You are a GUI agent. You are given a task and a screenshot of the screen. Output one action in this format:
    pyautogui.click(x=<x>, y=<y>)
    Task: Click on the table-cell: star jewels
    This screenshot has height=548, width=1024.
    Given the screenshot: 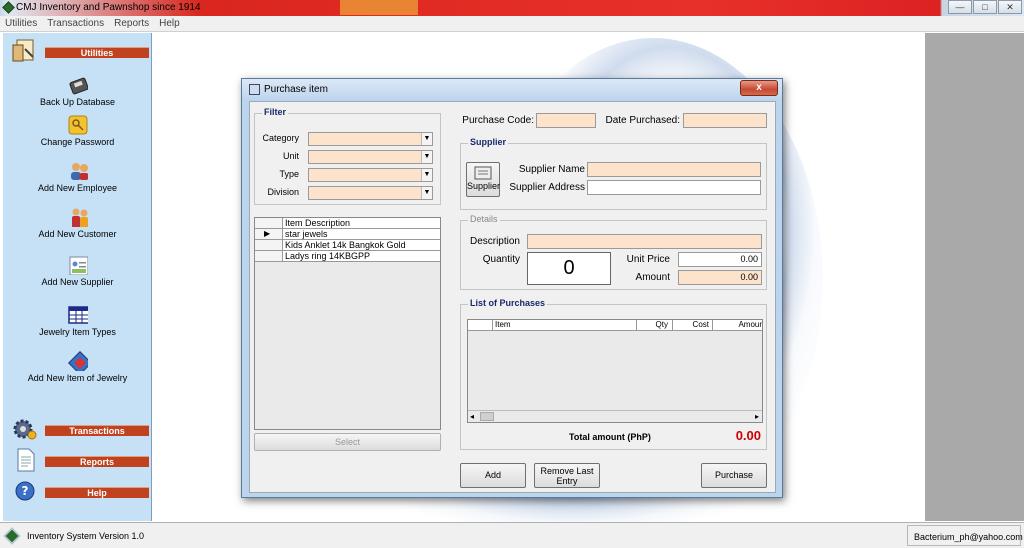 What is the action you would take?
    pyautogui.click(x=306, y=234)
    